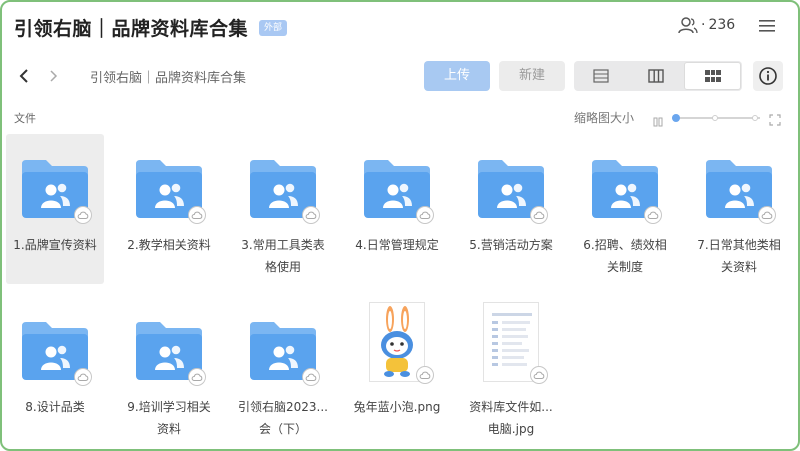  Describe the element at coordinates (400, 26) in the screenshot. I see `title-bar: 引领右脑｜品牌资料库合集 外部 · 236` at that location.